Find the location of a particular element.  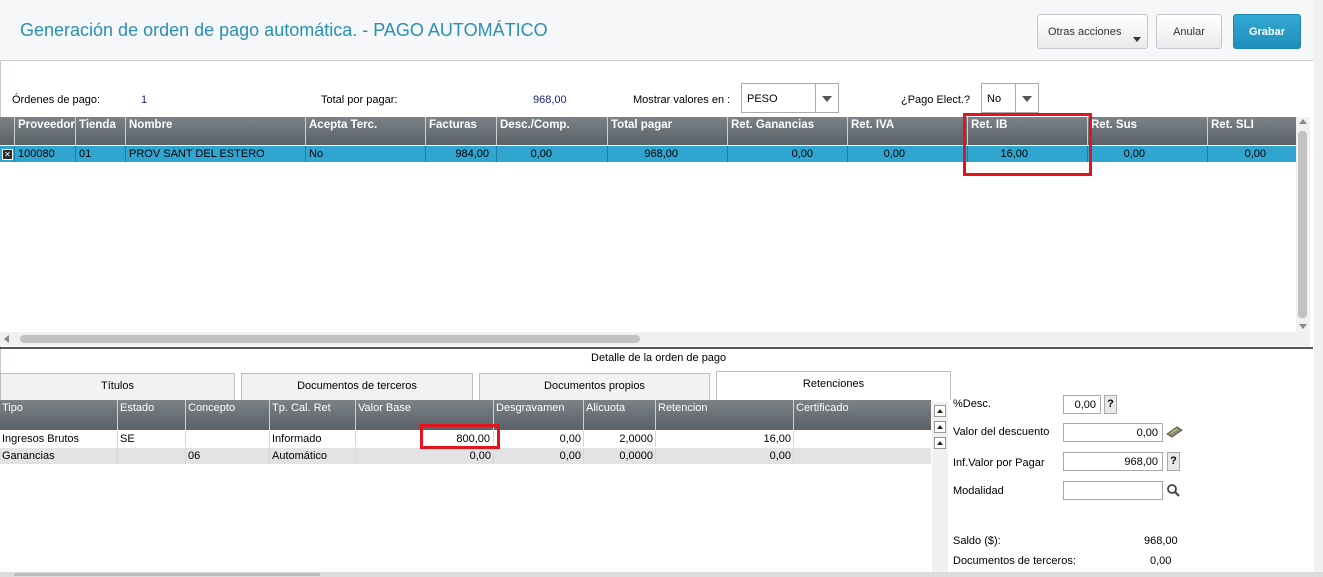

cell-acepta-terc: No is located at coordinates (366, 154).